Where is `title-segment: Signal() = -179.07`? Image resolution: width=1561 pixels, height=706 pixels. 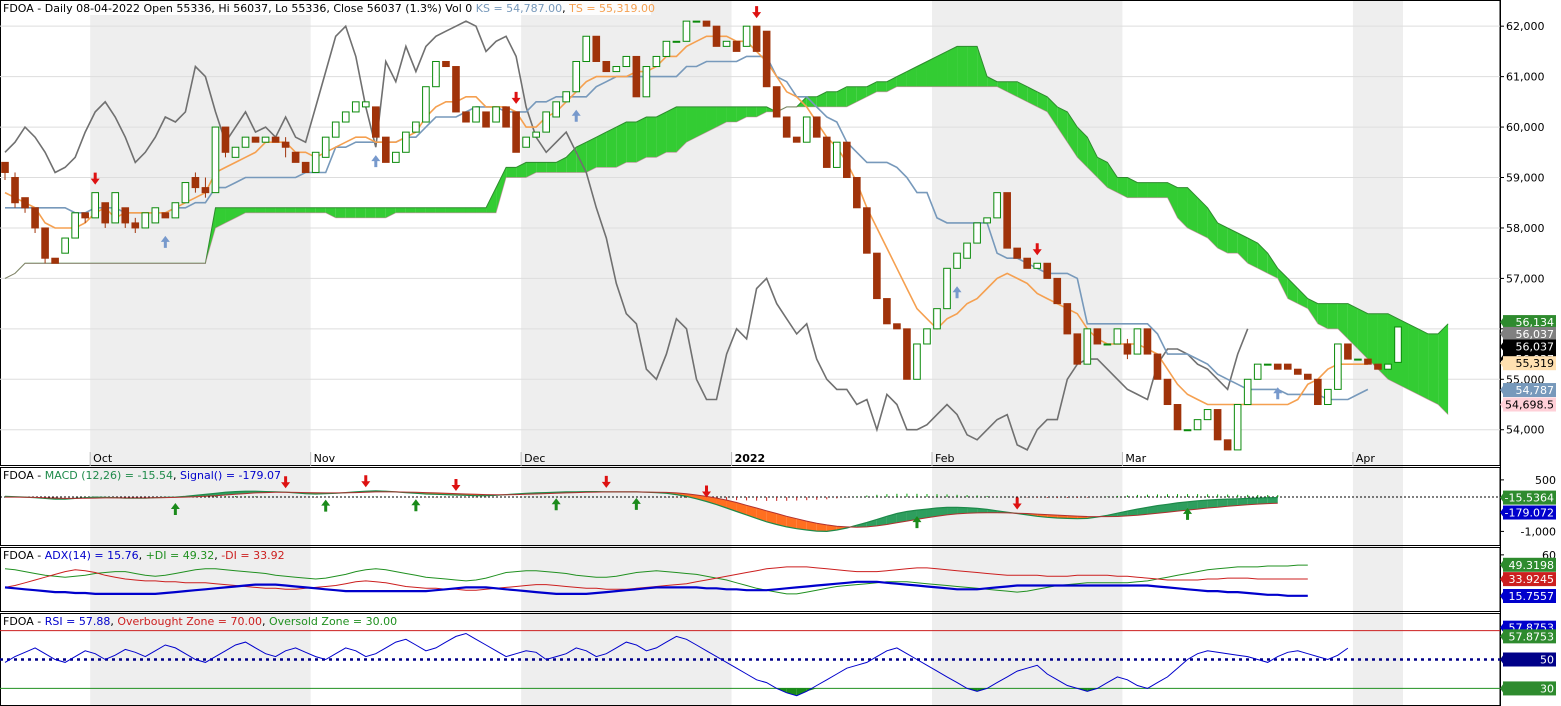 title-segment: Signal() = -179.07 is located at coordinates (230, 475).